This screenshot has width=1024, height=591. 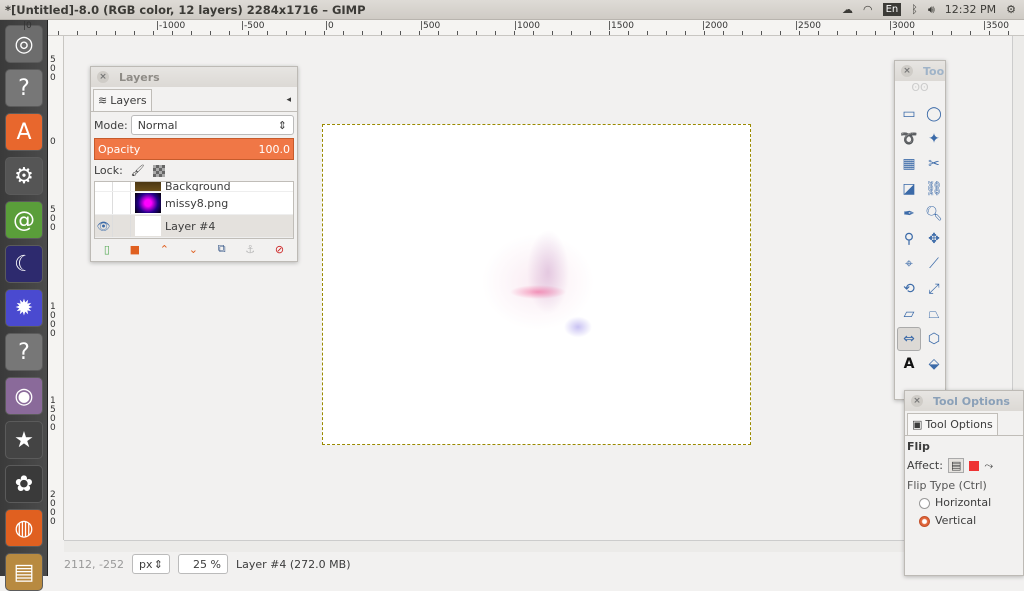 I want to click on tool-rect-select: ▭, so click(x=909, y=114).